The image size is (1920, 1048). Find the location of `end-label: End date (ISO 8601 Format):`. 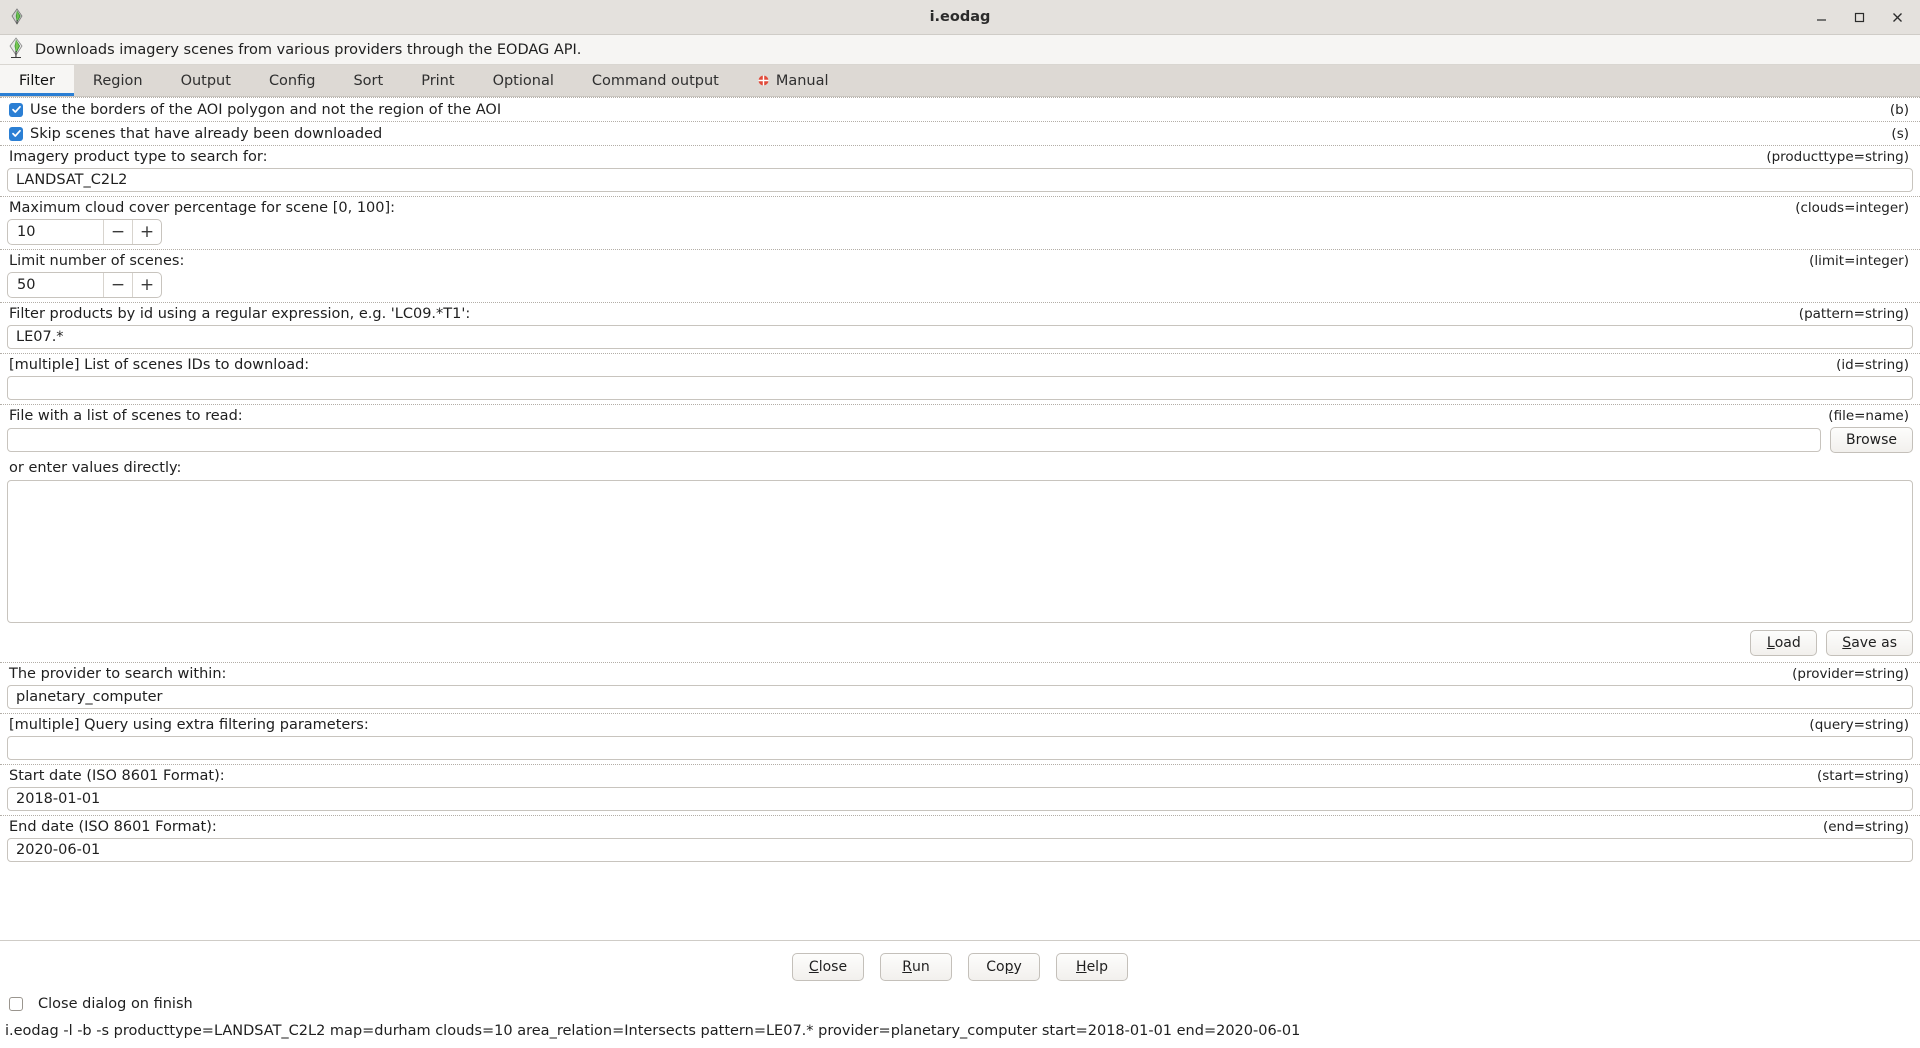

end-label: End date (ISO 8601 Format): is located at coordinates (113, 826).